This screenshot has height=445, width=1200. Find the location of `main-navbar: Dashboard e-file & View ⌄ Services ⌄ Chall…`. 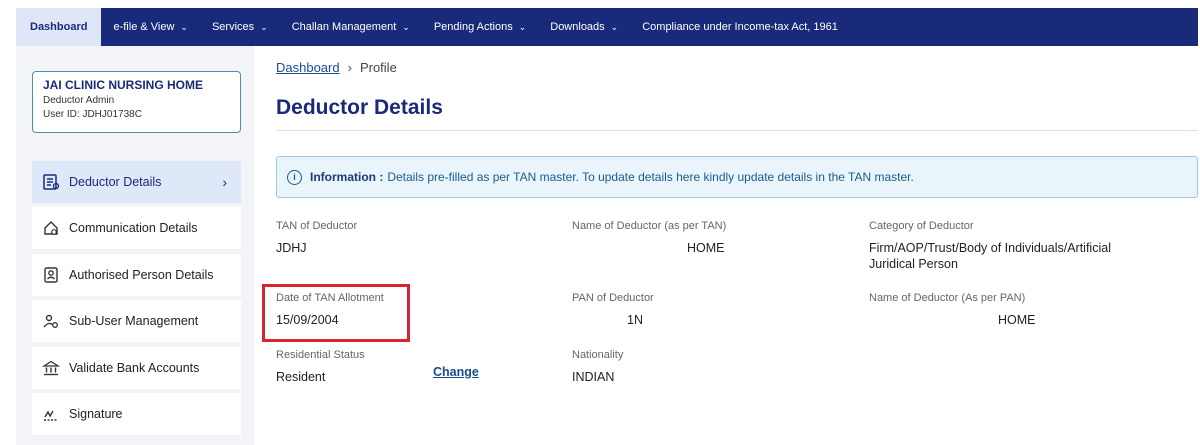

main-navbar: Dashboard e-file & View ⌄ Services ⌄ Chall… is located at coordinates (607, 27).